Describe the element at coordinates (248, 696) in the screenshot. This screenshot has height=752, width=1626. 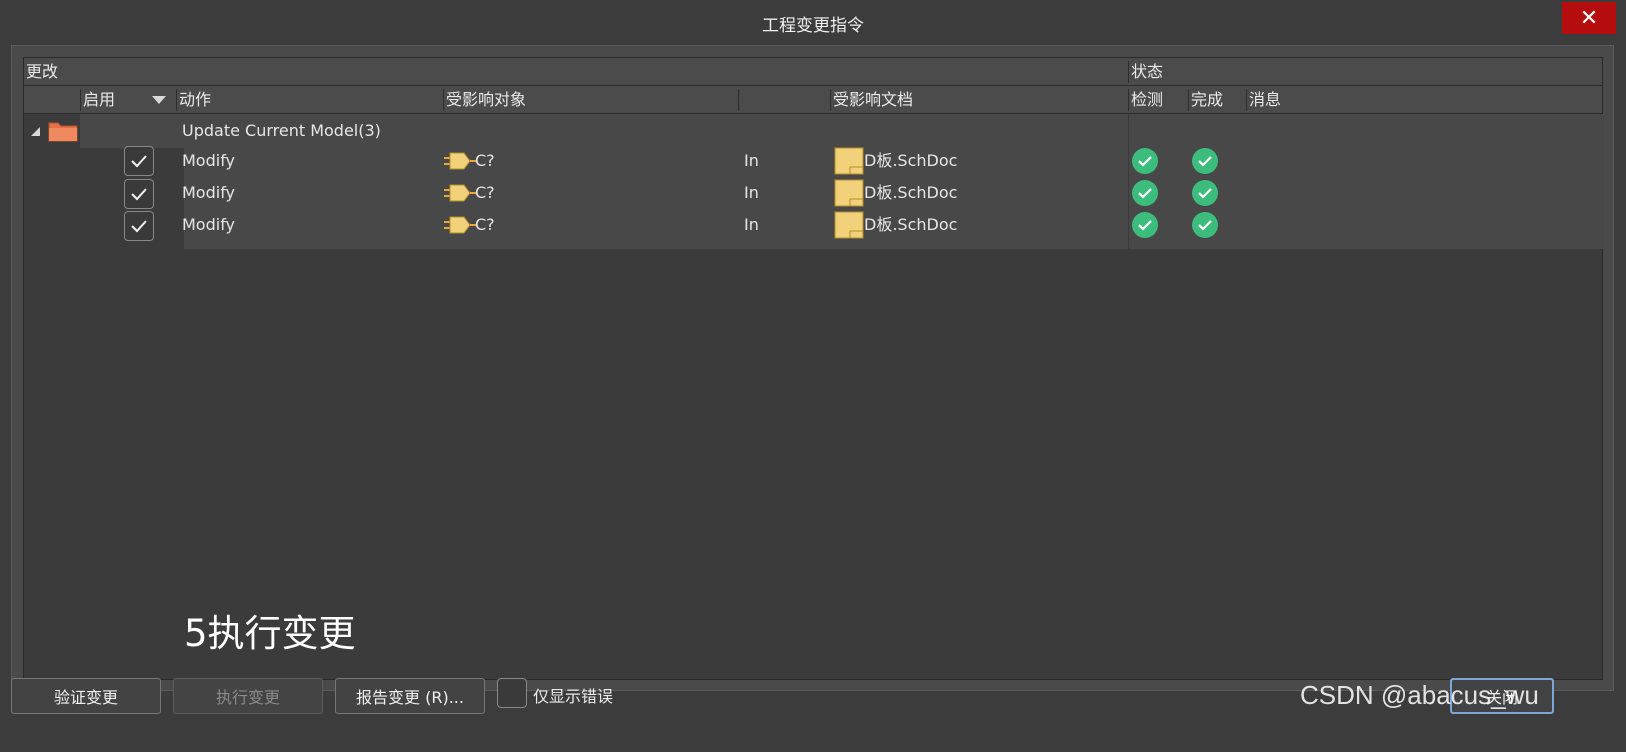
I see `execute-changes-button: 执行变更` at that location.